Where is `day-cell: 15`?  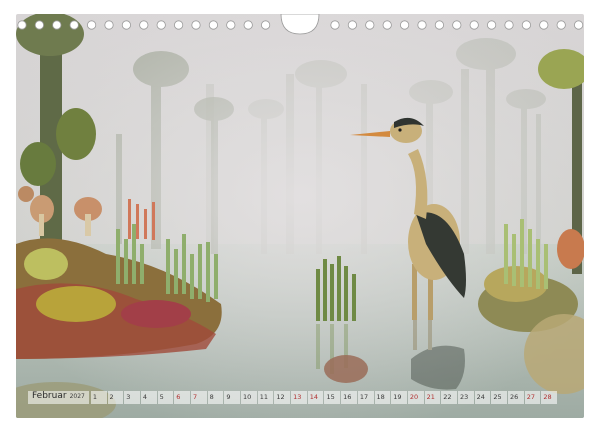 day-cell: 15 is located at coordinates (332, 397).